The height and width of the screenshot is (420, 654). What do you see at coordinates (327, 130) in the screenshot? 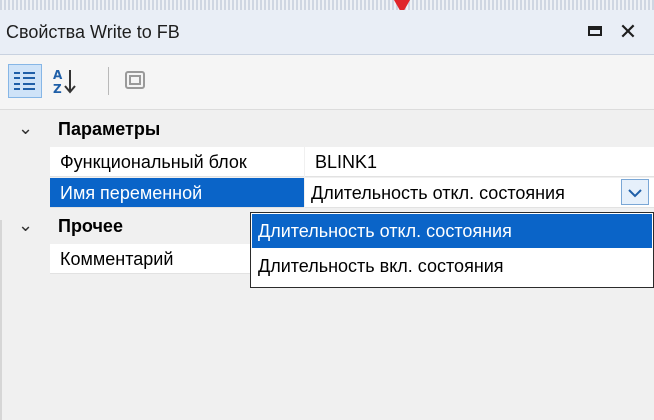
I see `category-row-parameters: ⌄ Параметры` at bounding box center [327, 130].